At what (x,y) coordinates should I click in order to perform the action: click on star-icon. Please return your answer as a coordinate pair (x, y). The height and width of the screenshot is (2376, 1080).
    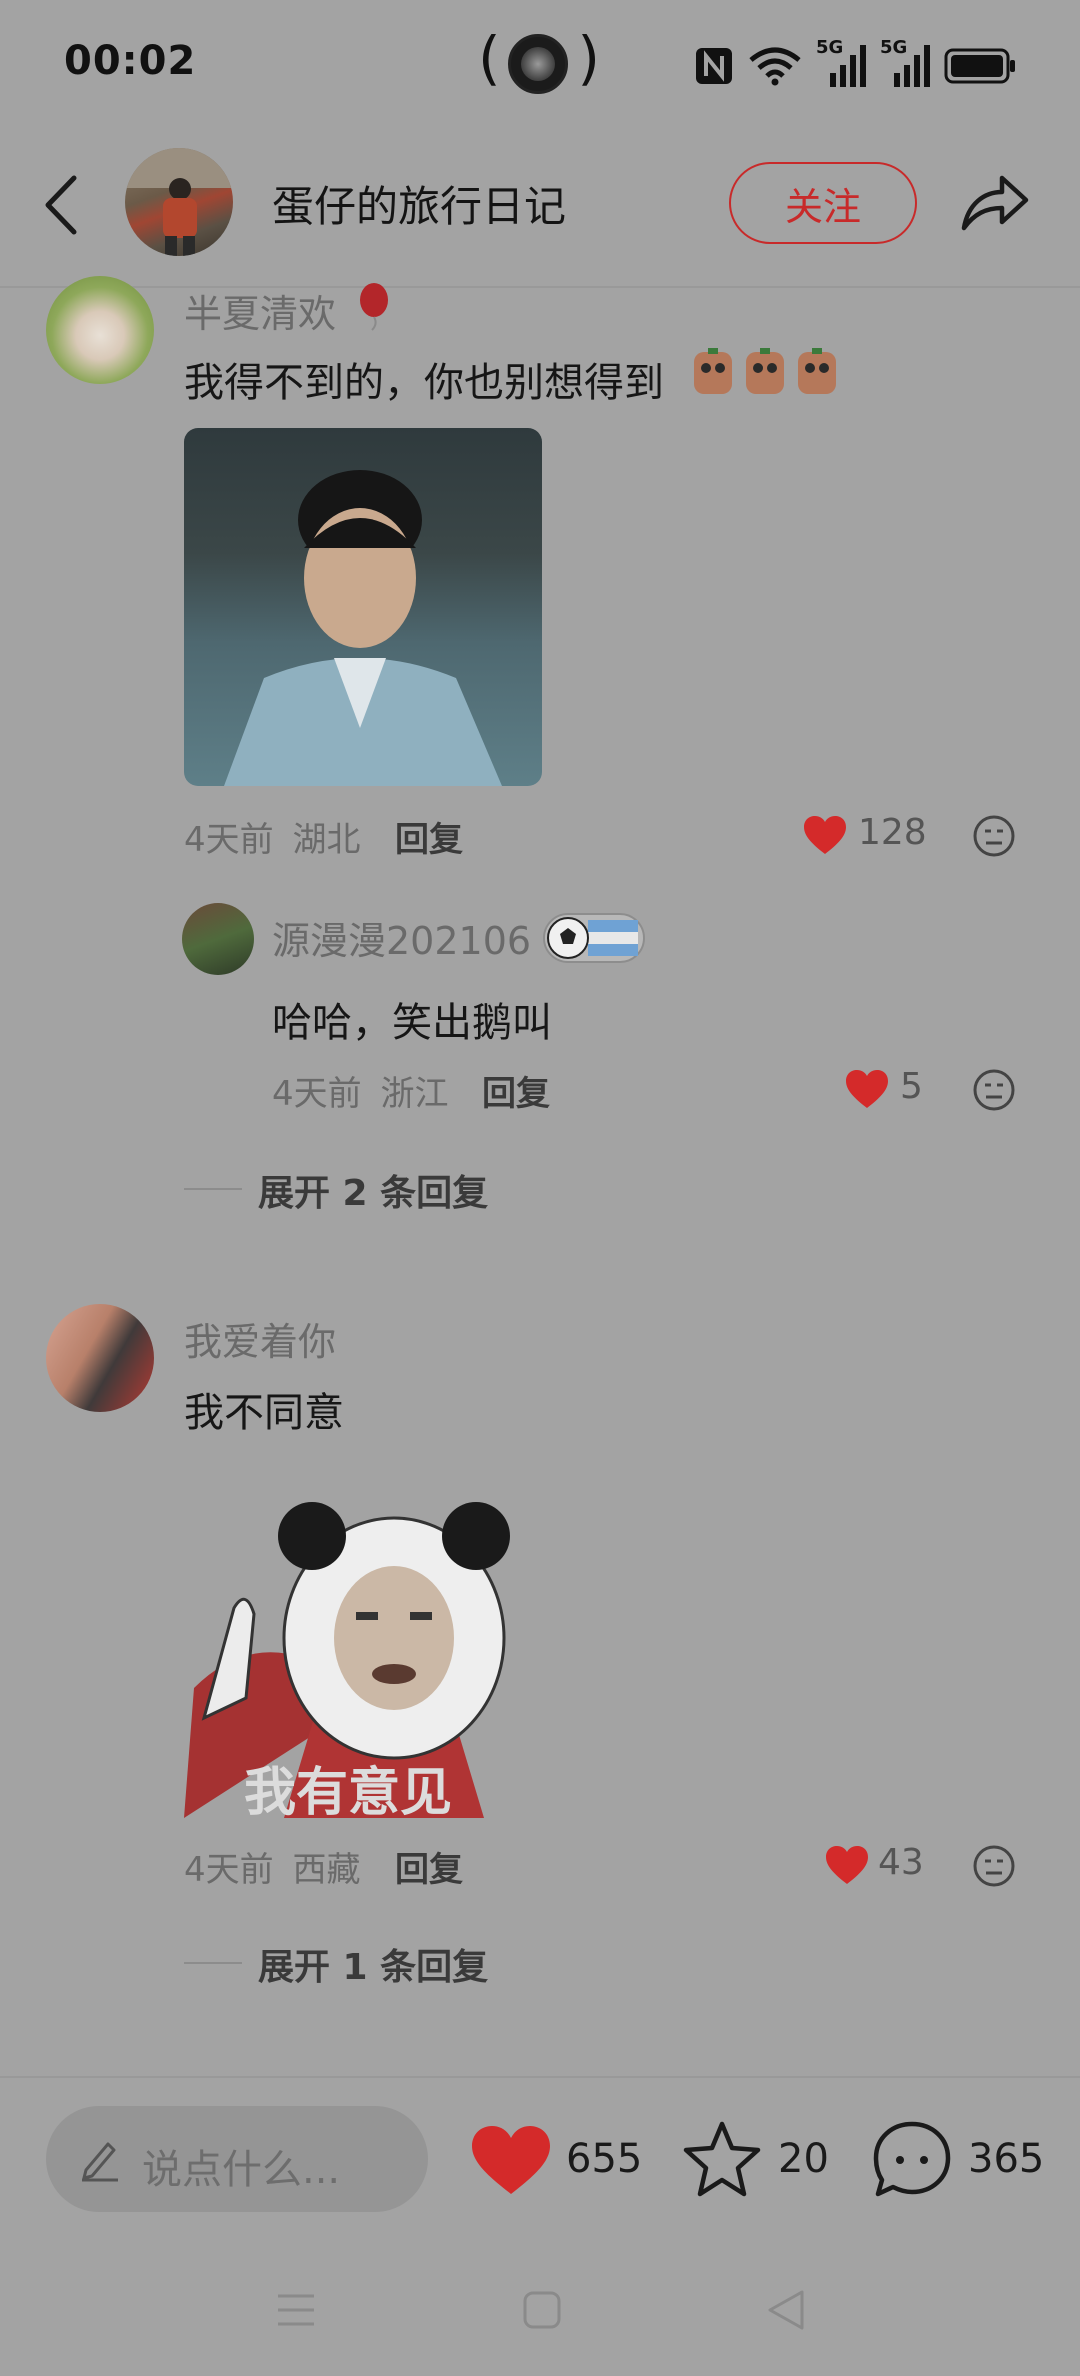
    Looking at the image, I should click on (722, 2159).